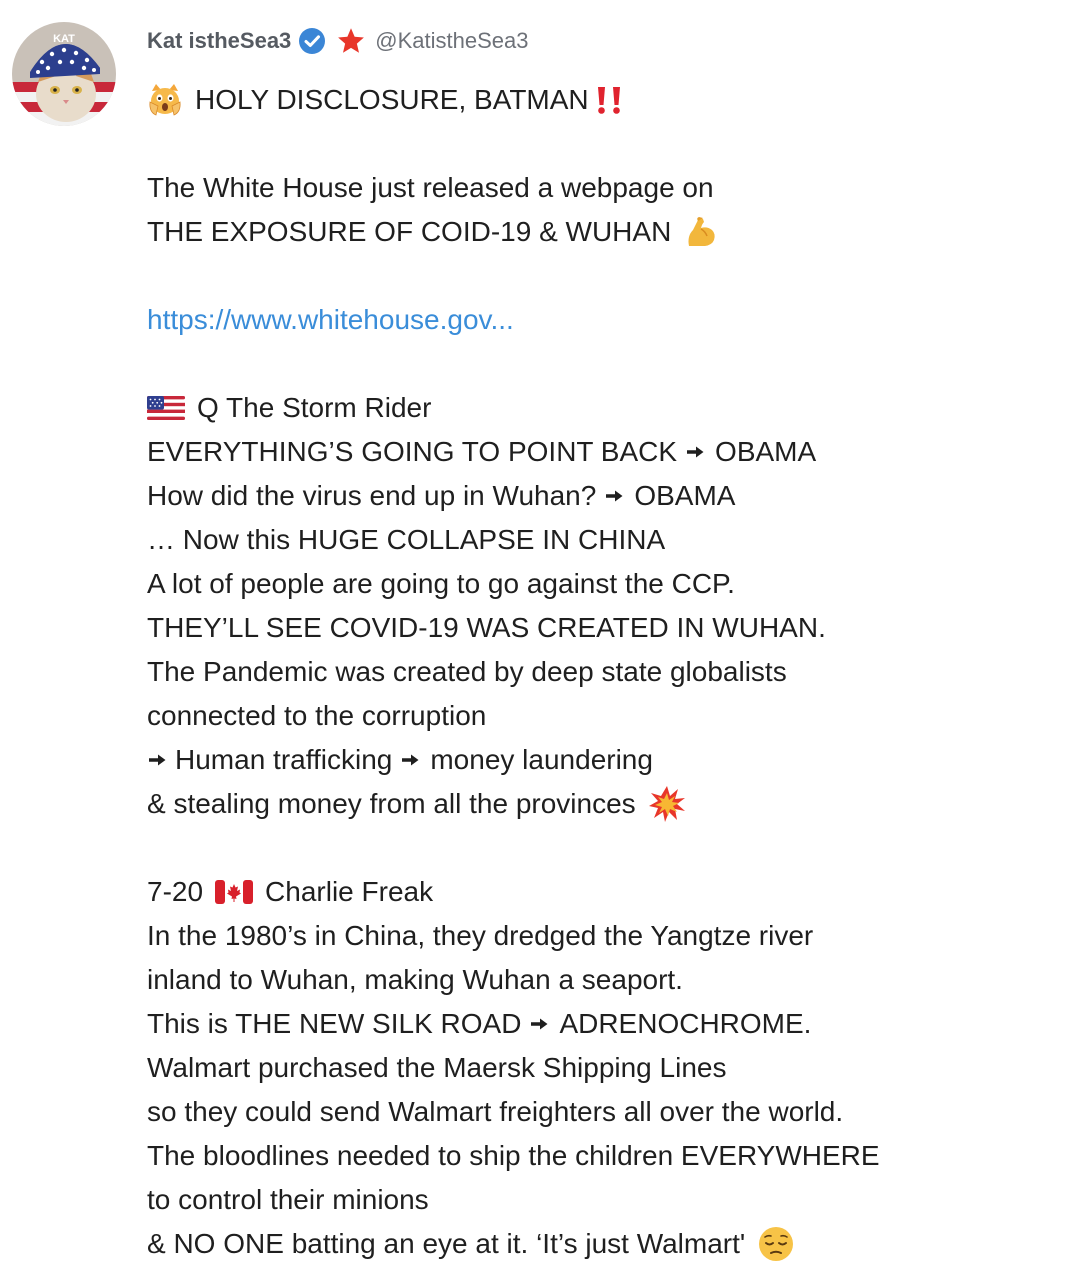  I want to click on post-line: How did the virus end up in Wuhan? OBAMA, so click(597, 496).